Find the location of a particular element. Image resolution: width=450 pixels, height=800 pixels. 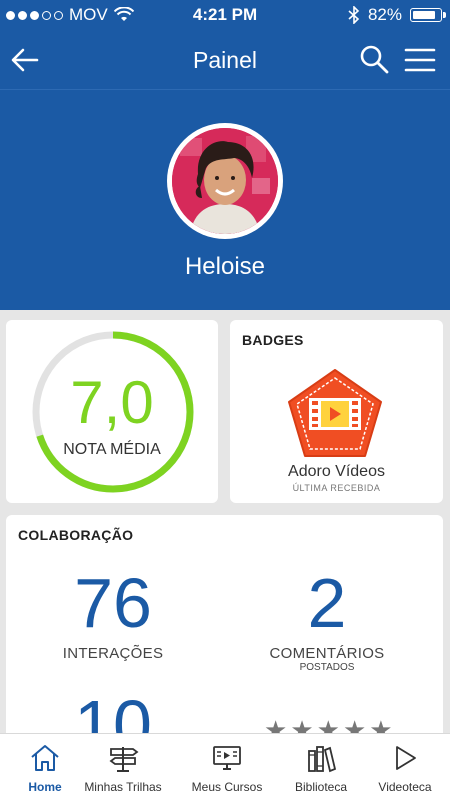

hamburger-menu-icon is located at coordinates (420, 60).